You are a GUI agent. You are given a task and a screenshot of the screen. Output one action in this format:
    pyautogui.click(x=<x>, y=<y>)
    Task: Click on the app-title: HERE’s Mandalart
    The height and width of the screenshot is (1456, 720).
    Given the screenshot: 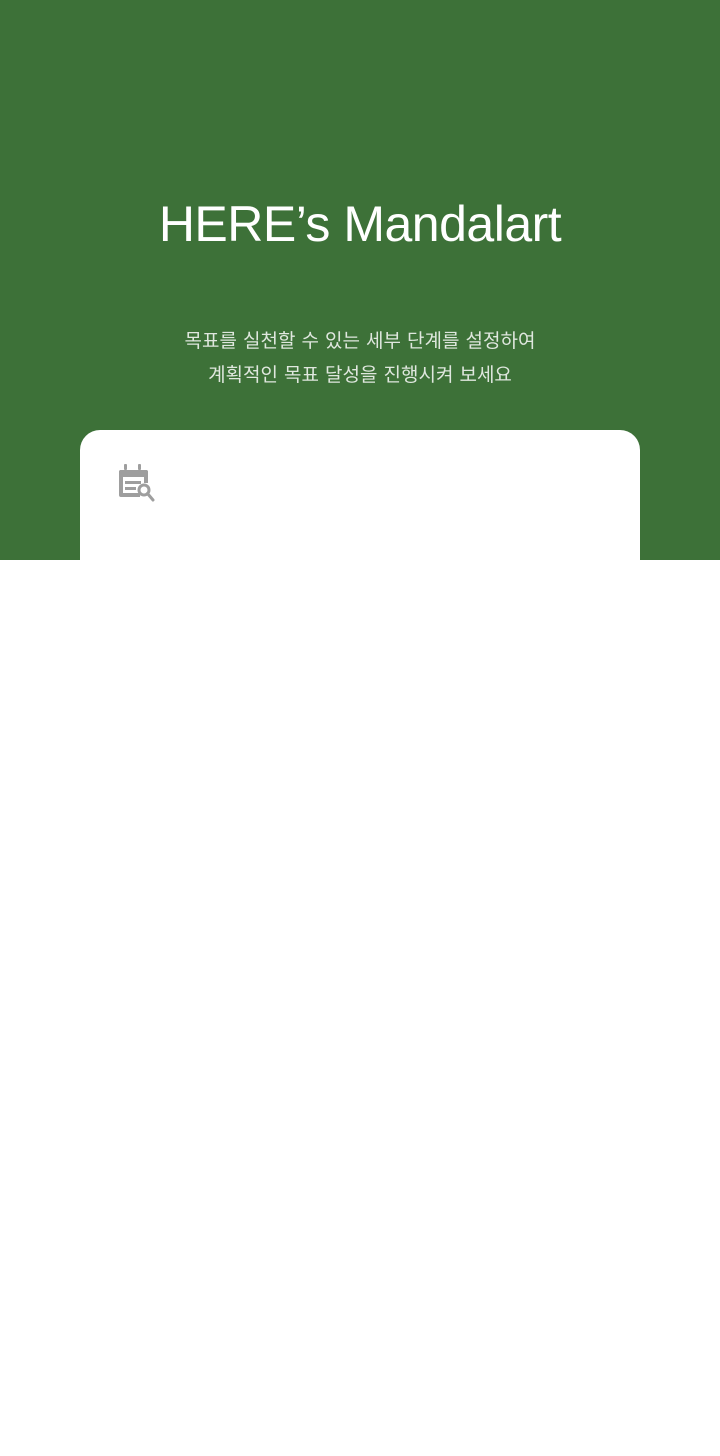 What is the action you would take?
    pyautogui.click(x=360, y=224)
    